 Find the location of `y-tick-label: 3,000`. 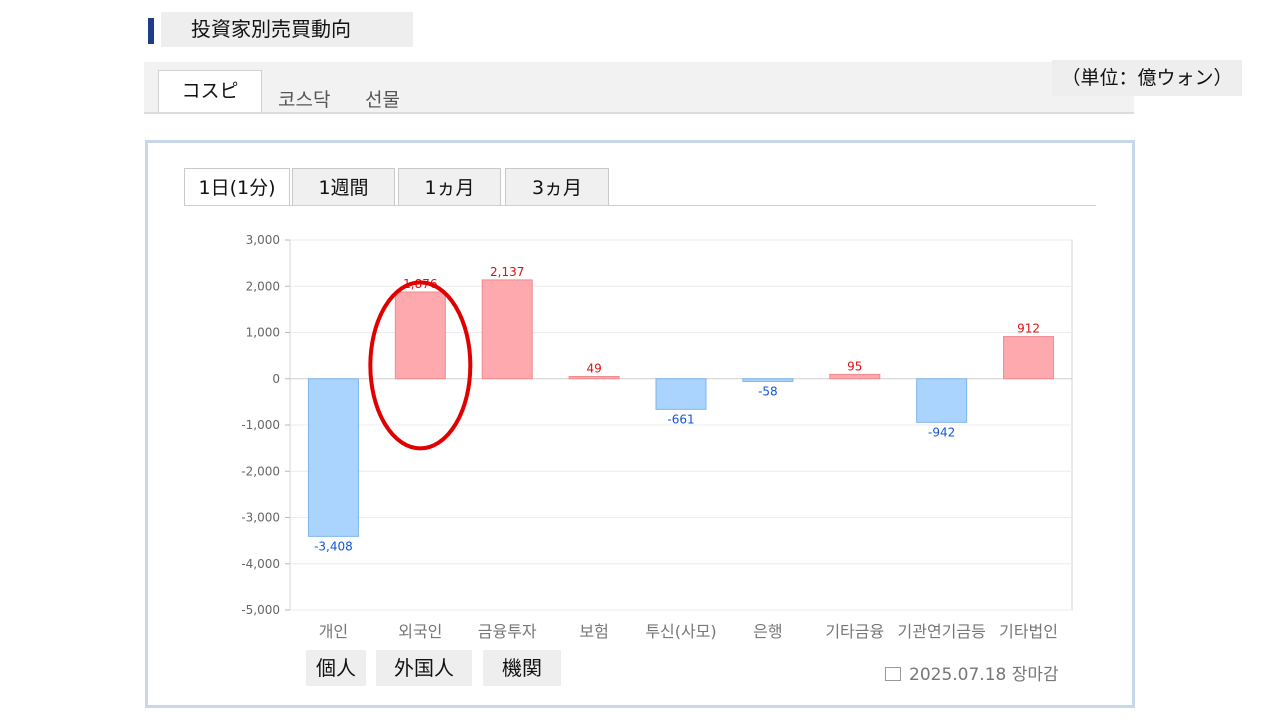

y-tick-label: 3,000 is located at coordinates (263, 240).